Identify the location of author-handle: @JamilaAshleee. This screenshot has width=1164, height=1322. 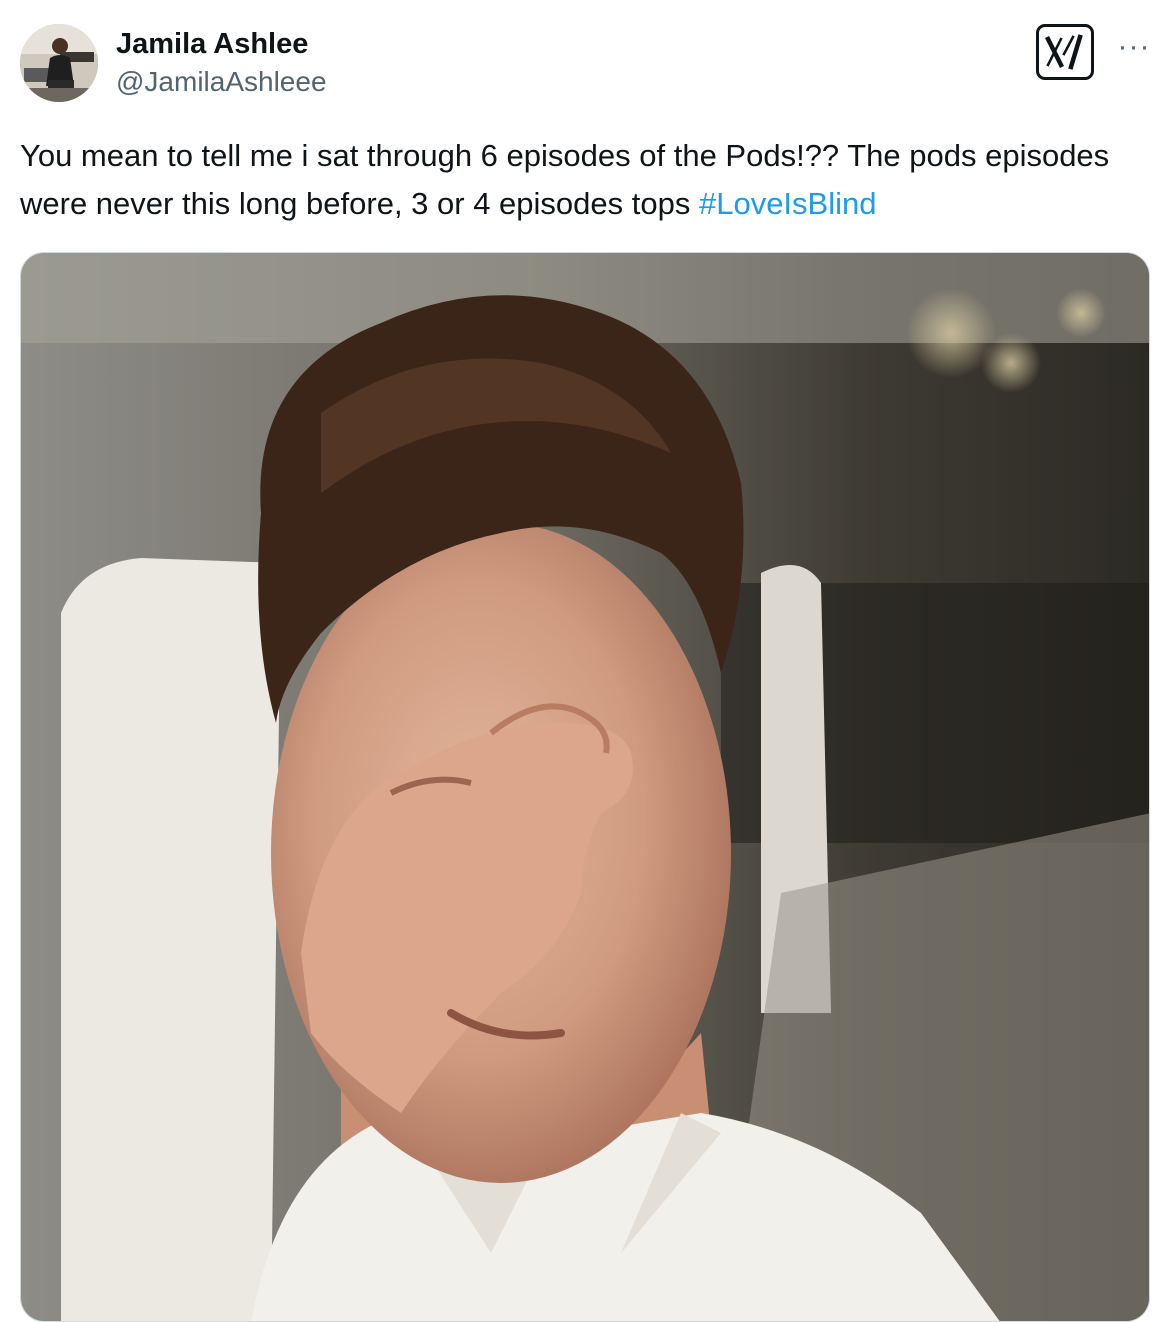
(221, 82).